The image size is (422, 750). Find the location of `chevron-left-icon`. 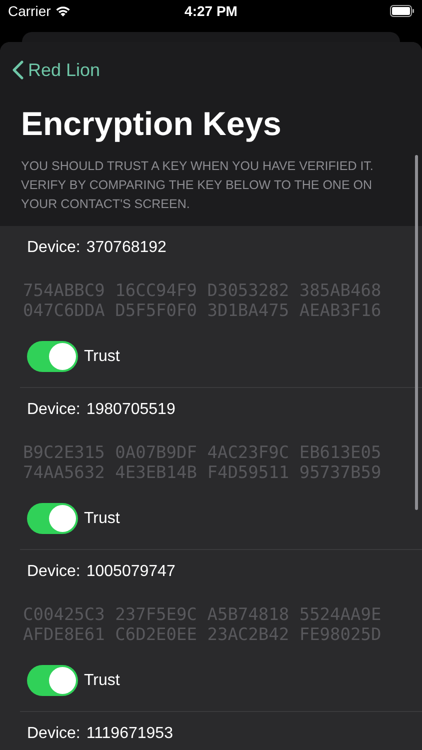

chevron-left-icon is located at coordinates (18, 70).